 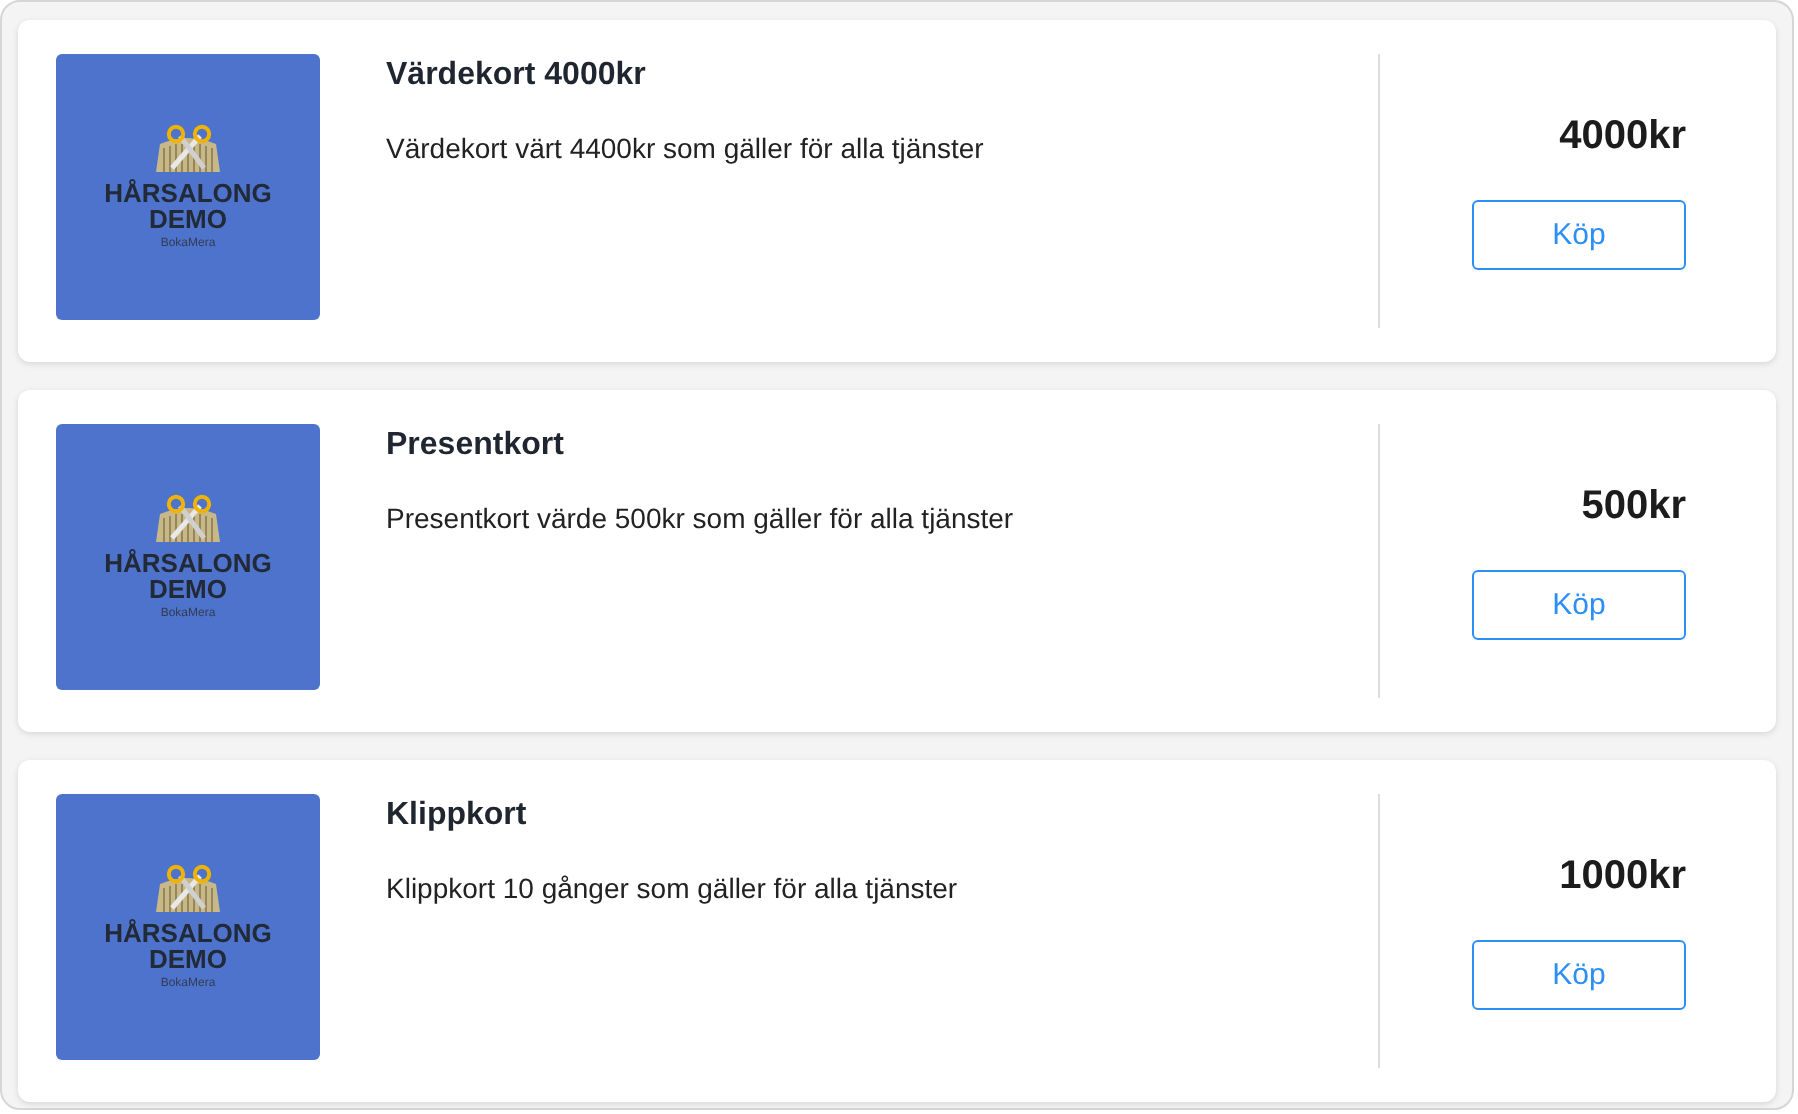 What do you see at coordinates (516, 76) in the screenshot?
I see `card-title: Värdekort 4000kr` at bounding box center [516, 76].